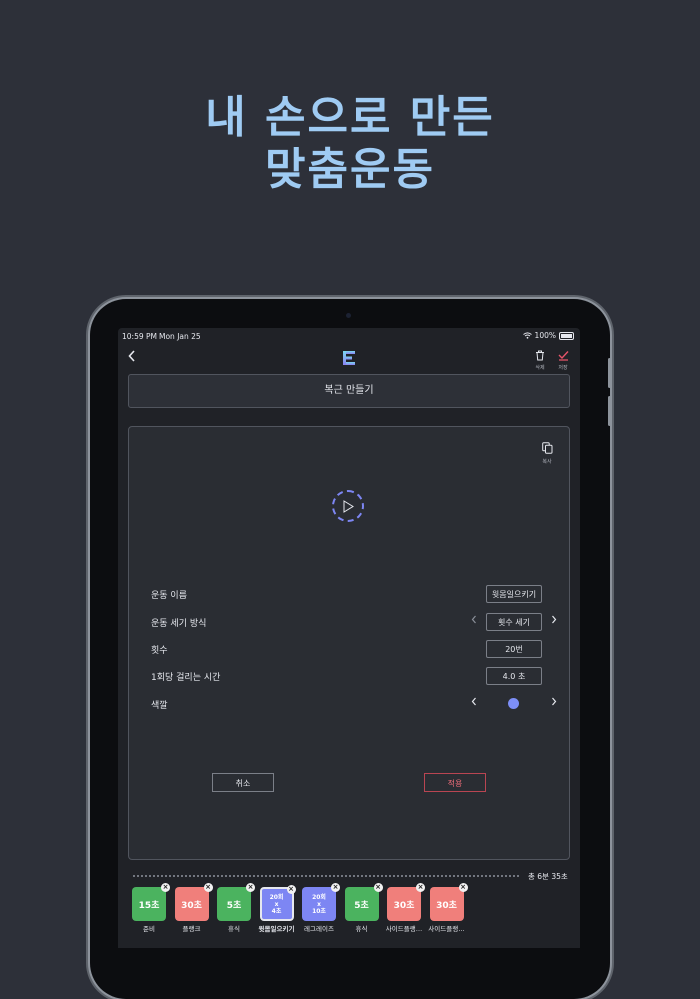  Describe the element at coordinates (348, 315) in the screenshot. I see `tablet-camera` at that location.